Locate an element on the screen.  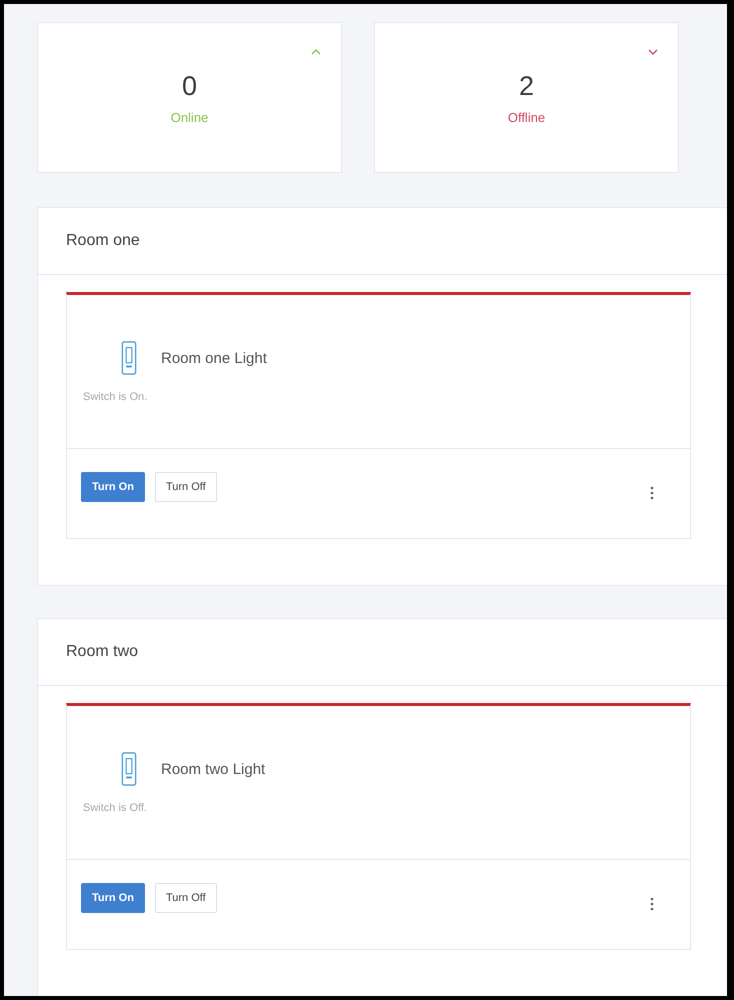
device-name: Room one Light is located at coordinates (214, 358).